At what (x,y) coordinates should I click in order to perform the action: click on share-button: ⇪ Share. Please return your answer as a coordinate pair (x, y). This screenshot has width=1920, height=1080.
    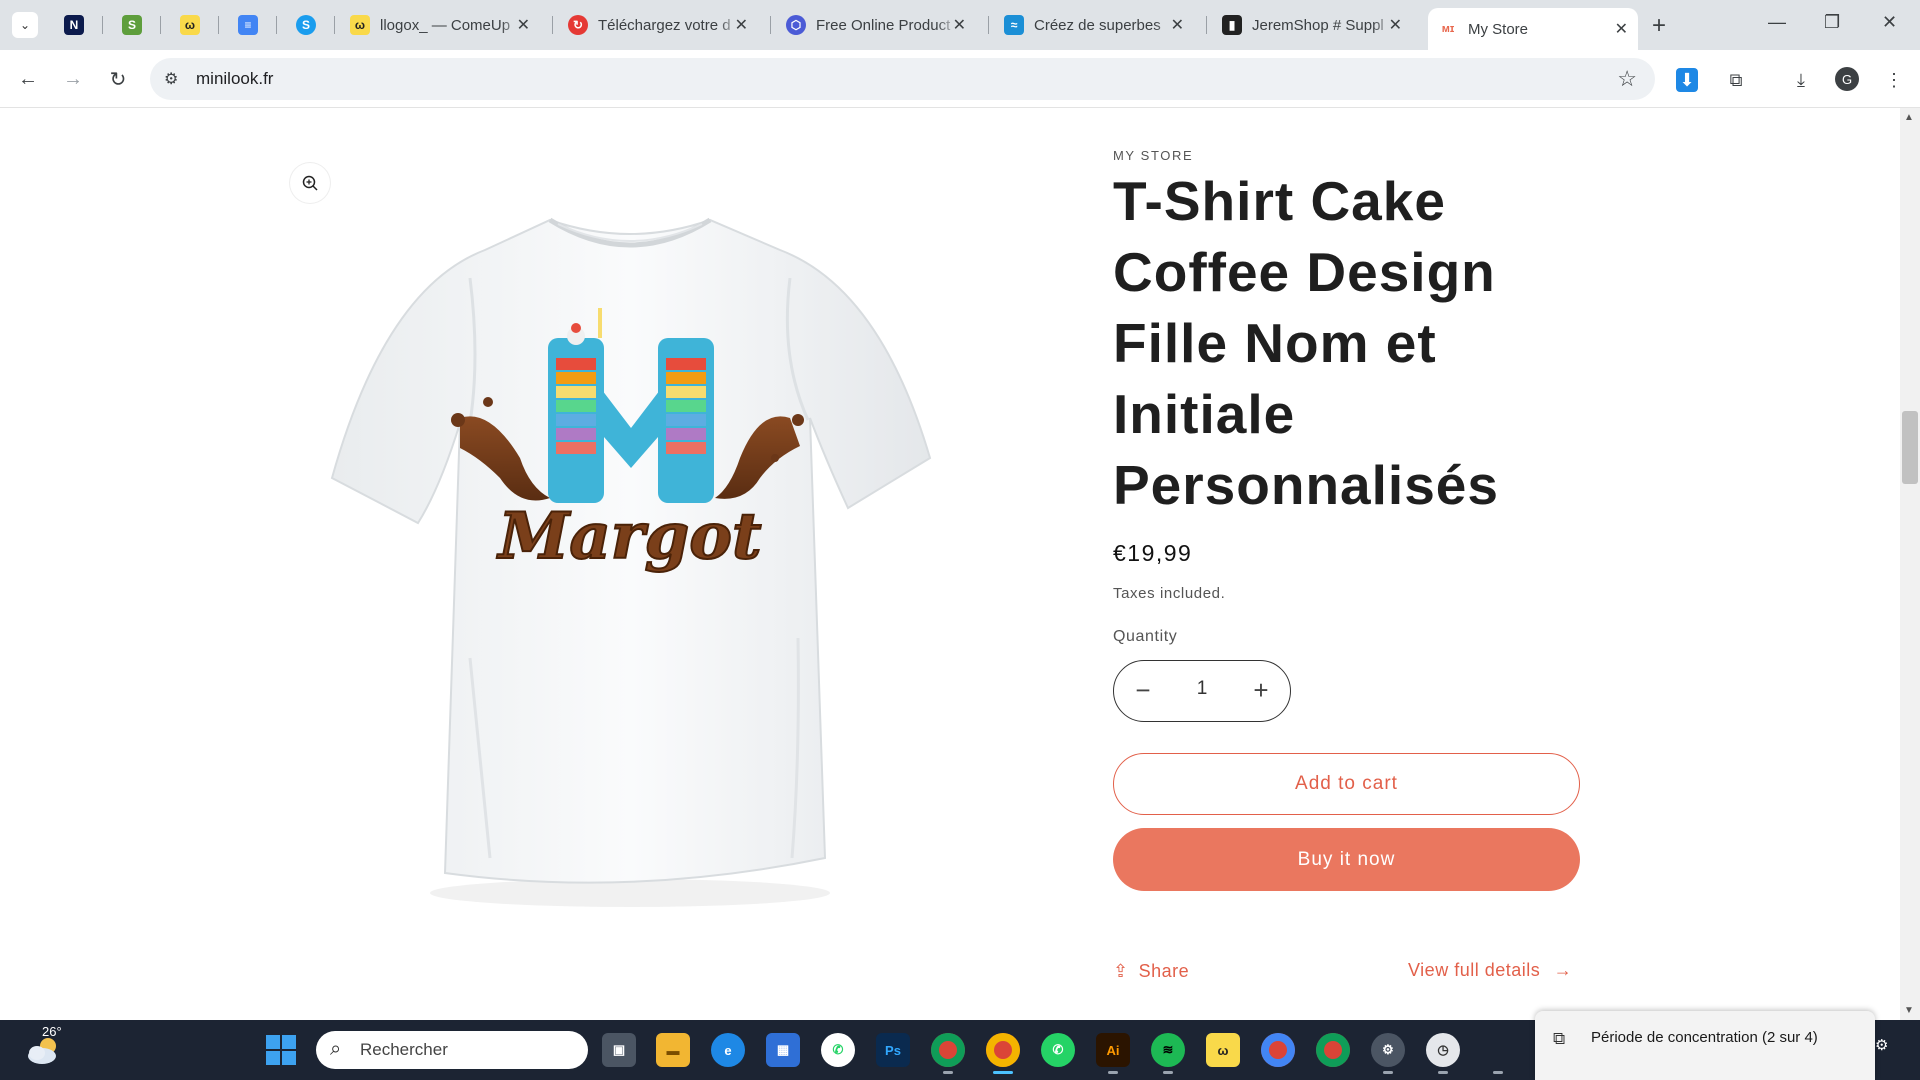
    Looking at the image, I should click on (1151, 971).